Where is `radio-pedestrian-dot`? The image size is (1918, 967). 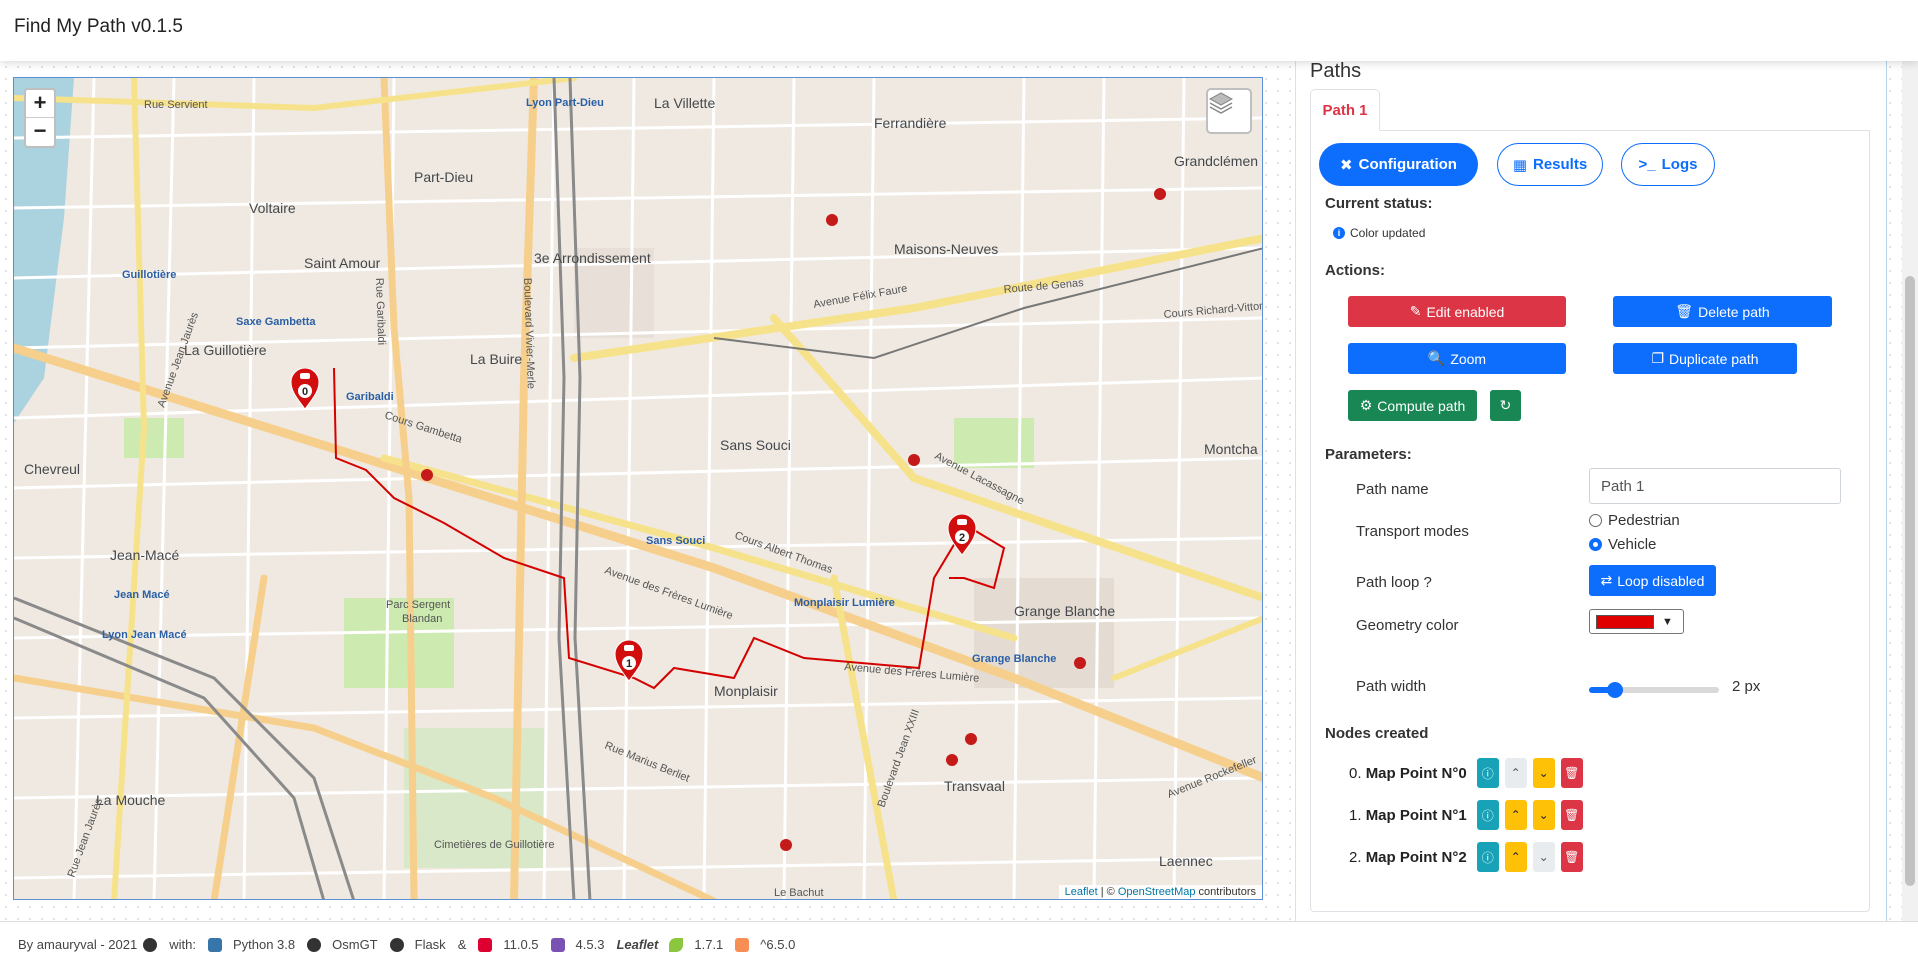 radio-pedestrian-dot is located at coordinates (1595, 520).